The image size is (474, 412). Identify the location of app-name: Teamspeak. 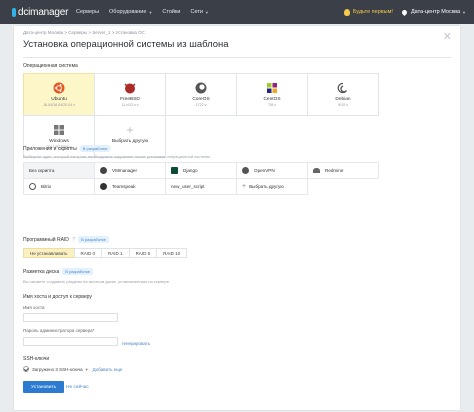
(124, 186).